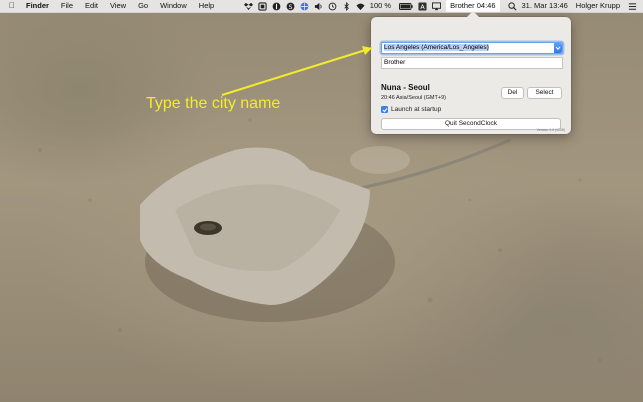 This screenshot has width=643, height=402. I want to click on menubar-clock: 31. Mar 13:46, so click(545, 6).